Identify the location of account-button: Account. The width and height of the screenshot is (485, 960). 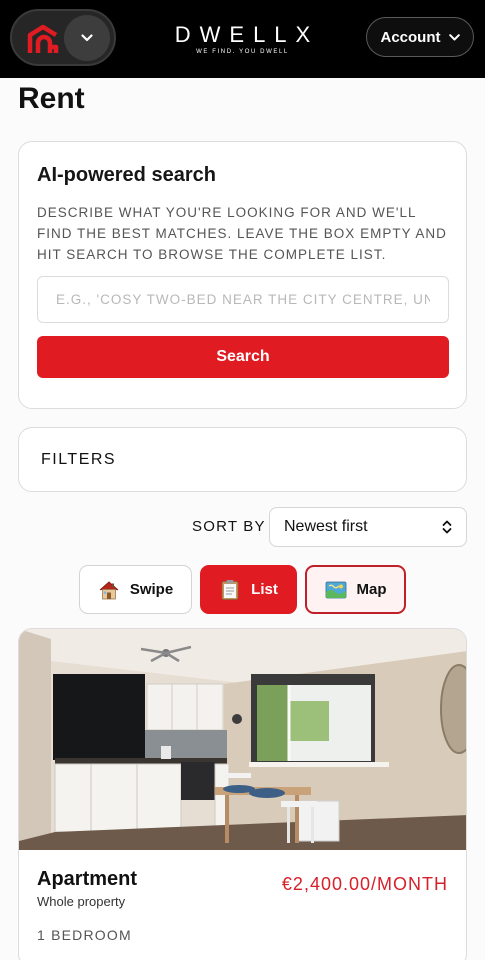
(420, 37).